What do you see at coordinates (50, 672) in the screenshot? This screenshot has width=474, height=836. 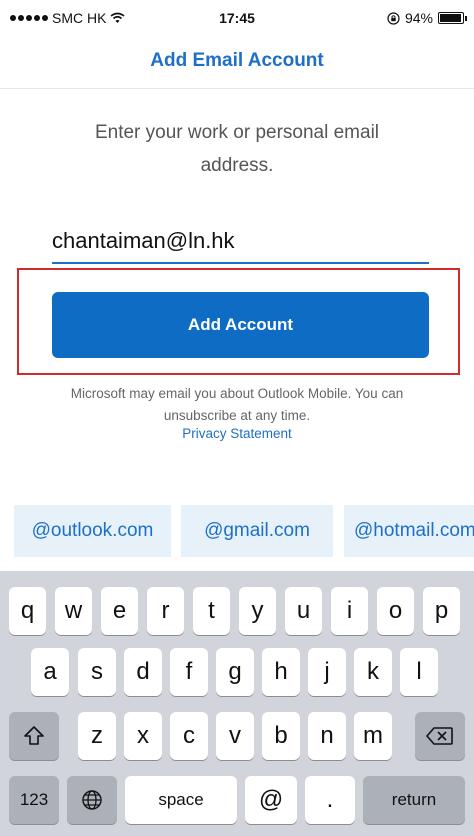 I see `key-a: a` at bounding box center [50, 672].